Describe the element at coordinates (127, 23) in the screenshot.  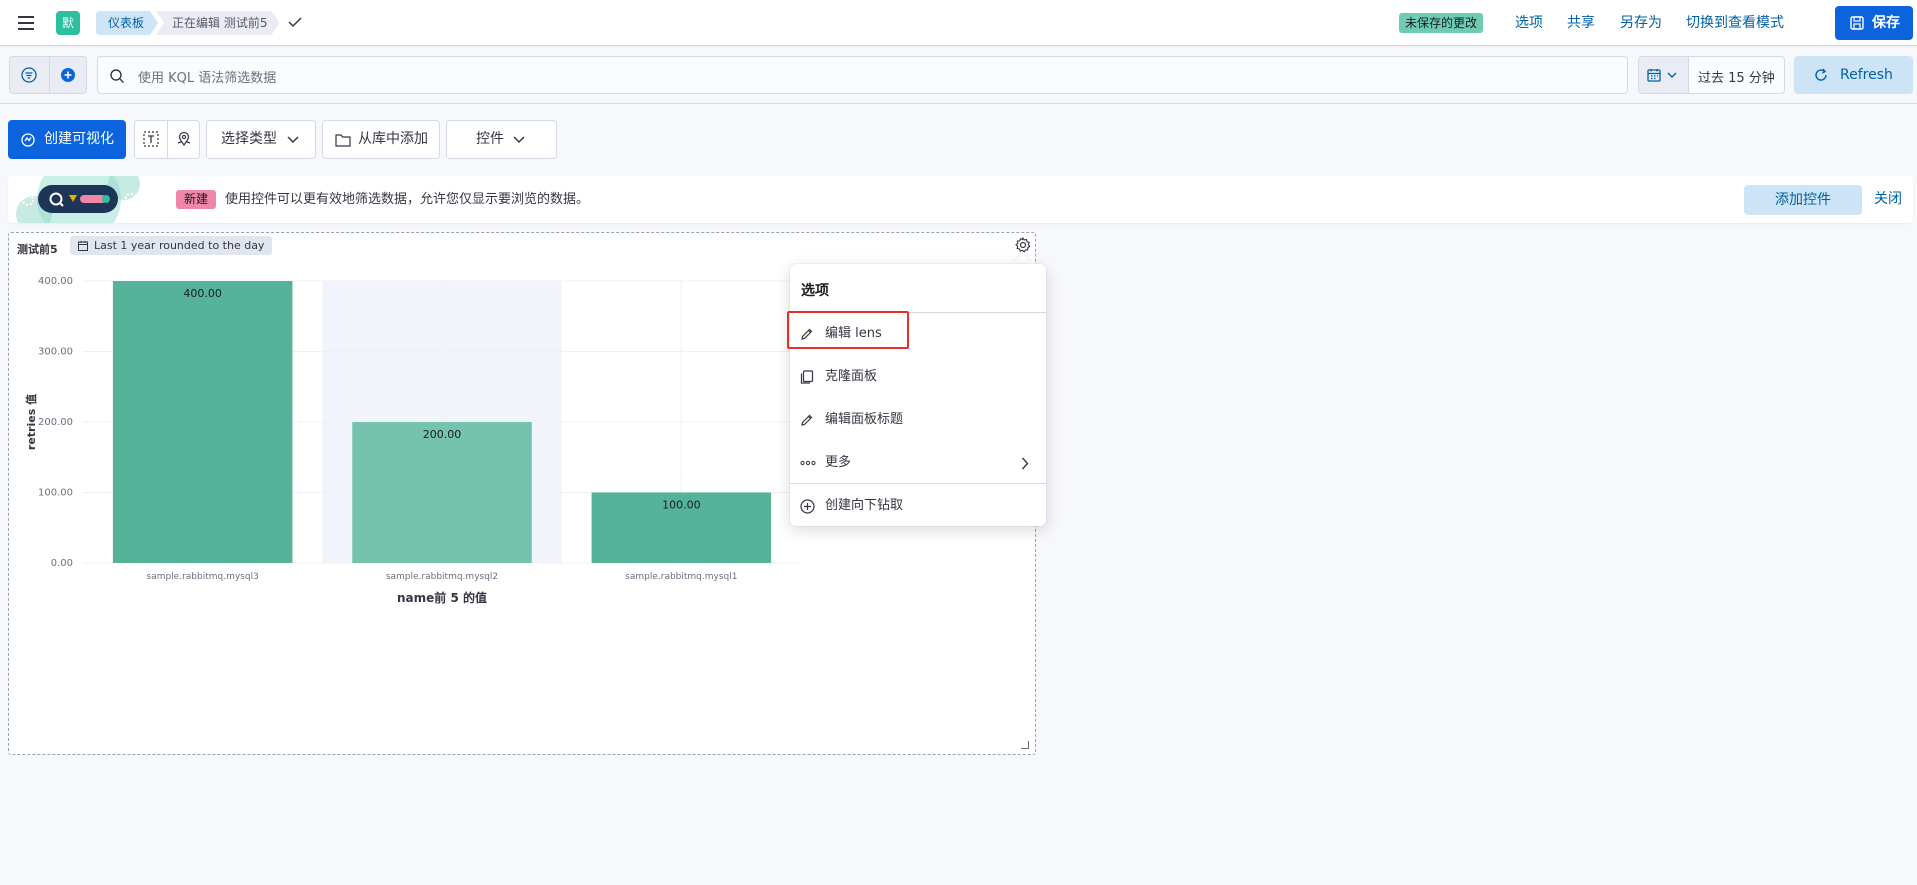
I see `breadcrumb-dashboards: 仪表板` at that location.